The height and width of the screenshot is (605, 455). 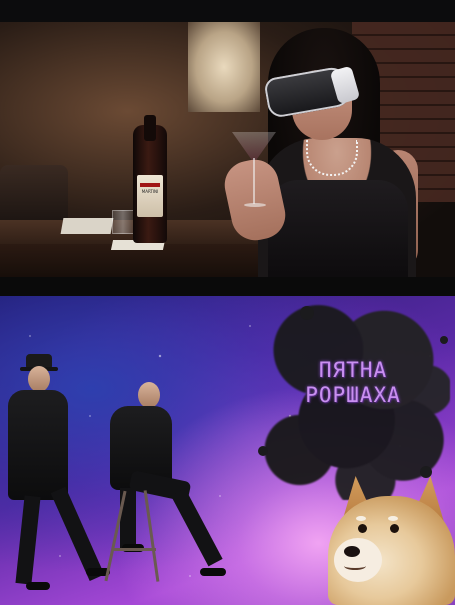 I want to click on rorschach-title: ПЯТНА РОРШАХА, so click(x=353, y=383).